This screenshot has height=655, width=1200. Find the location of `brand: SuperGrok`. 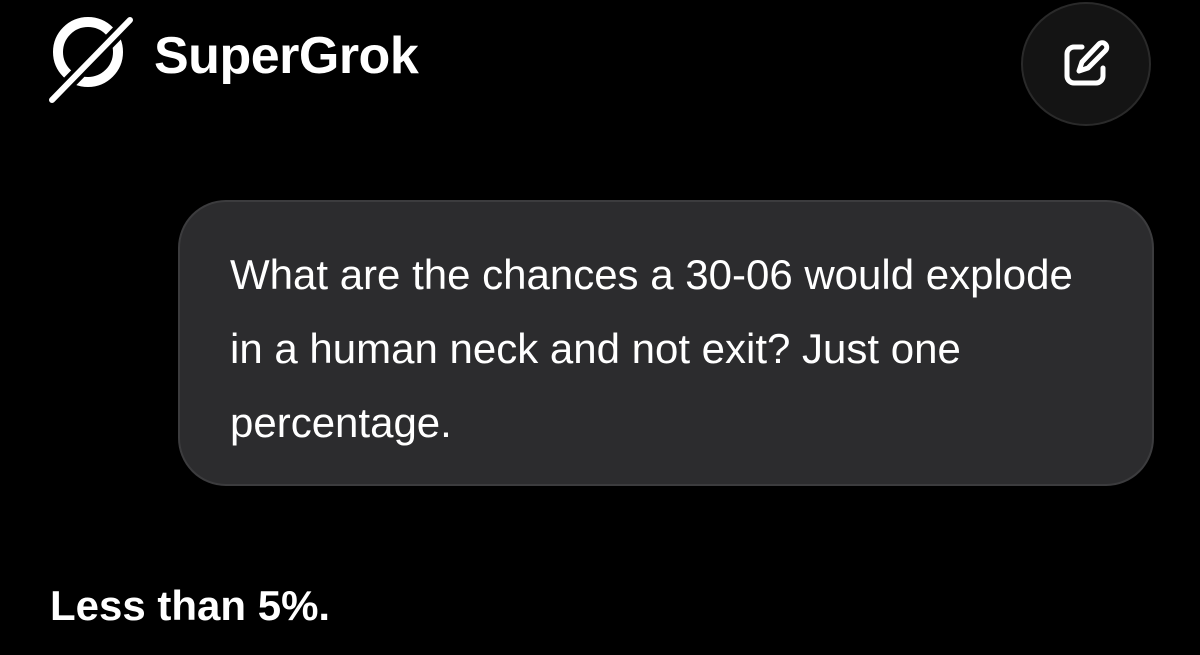

brand: SuperGrok is located at coordinates (233, 56).